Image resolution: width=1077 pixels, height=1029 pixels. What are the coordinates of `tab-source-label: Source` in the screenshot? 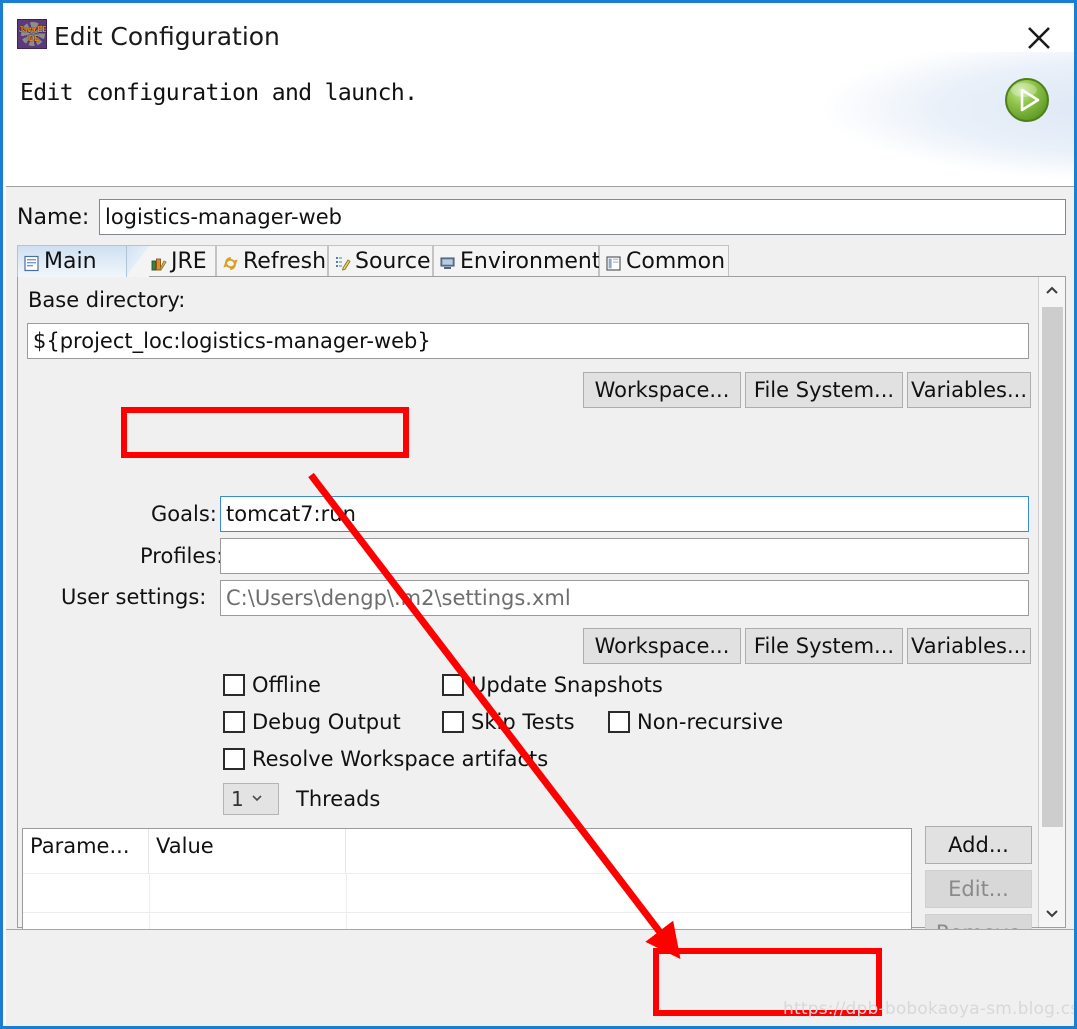 It's located at (393, 261).